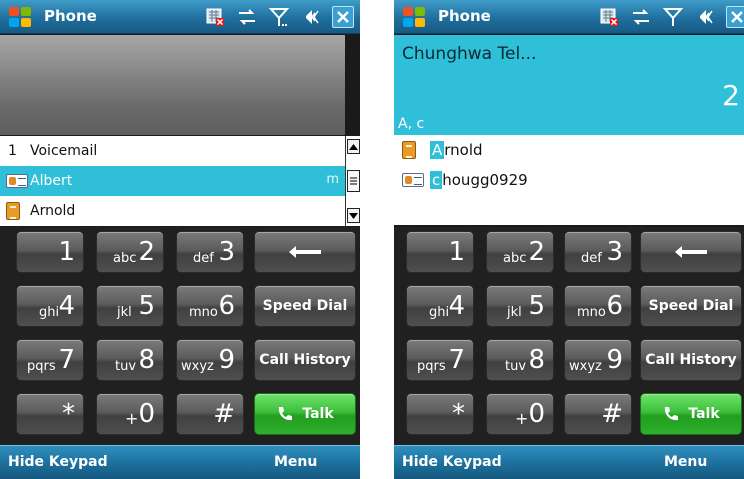  What do you see at coordinates (731, 95) in the screenshot?
I see `dialed-number: 2` at bounding box center [731, 95].